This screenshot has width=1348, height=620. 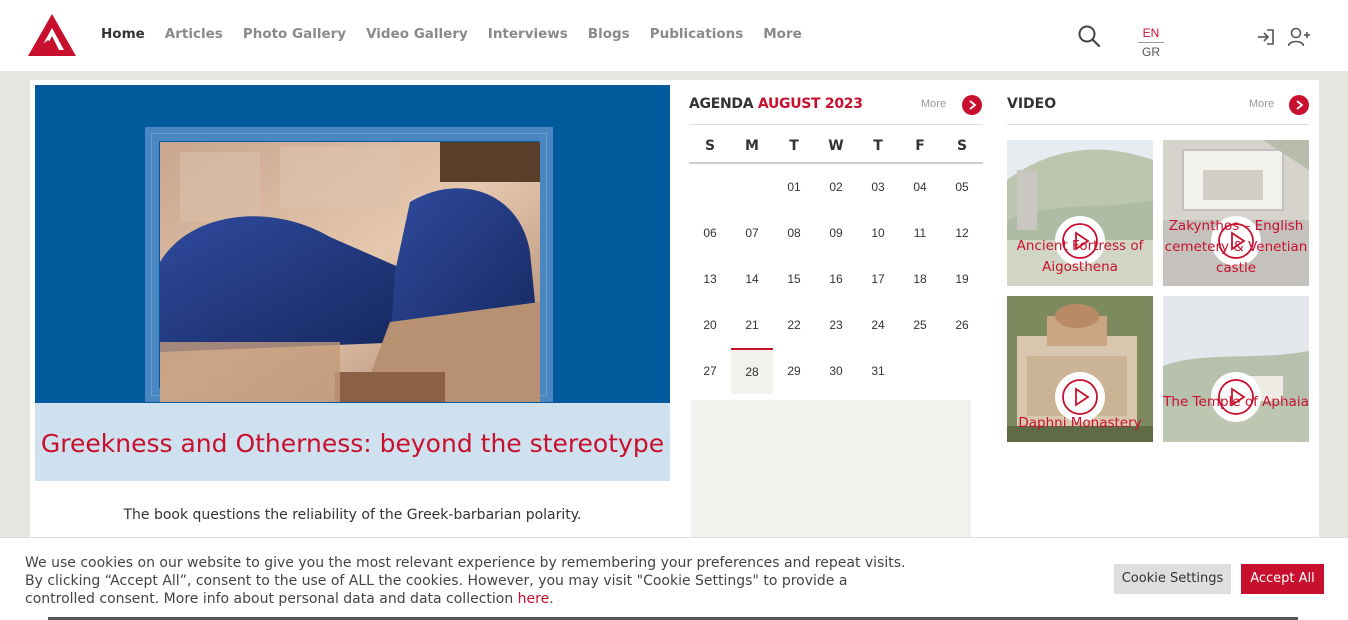 What do you see at coordinates (878, 279) in the screenshot?
I see `calendar-day: 17` at bounding box center [878, 279].